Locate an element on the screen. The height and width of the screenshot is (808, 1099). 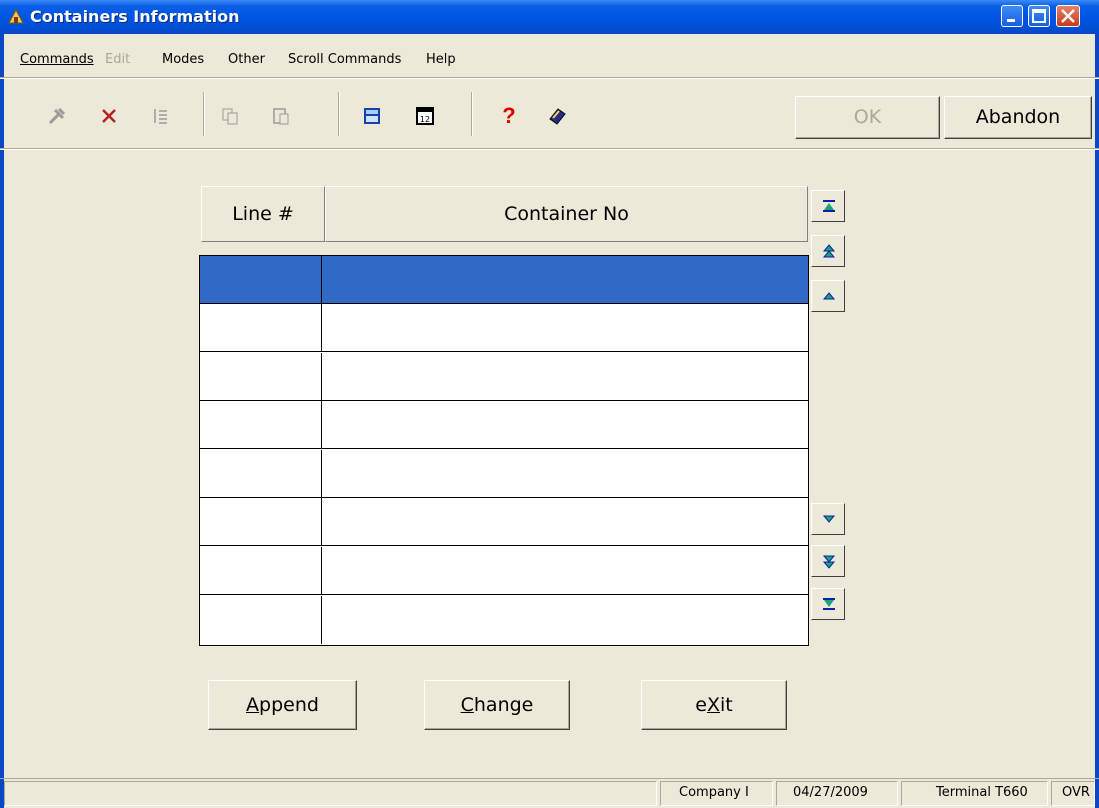
menu-commands: Commands is located at coordinates (57, 59).